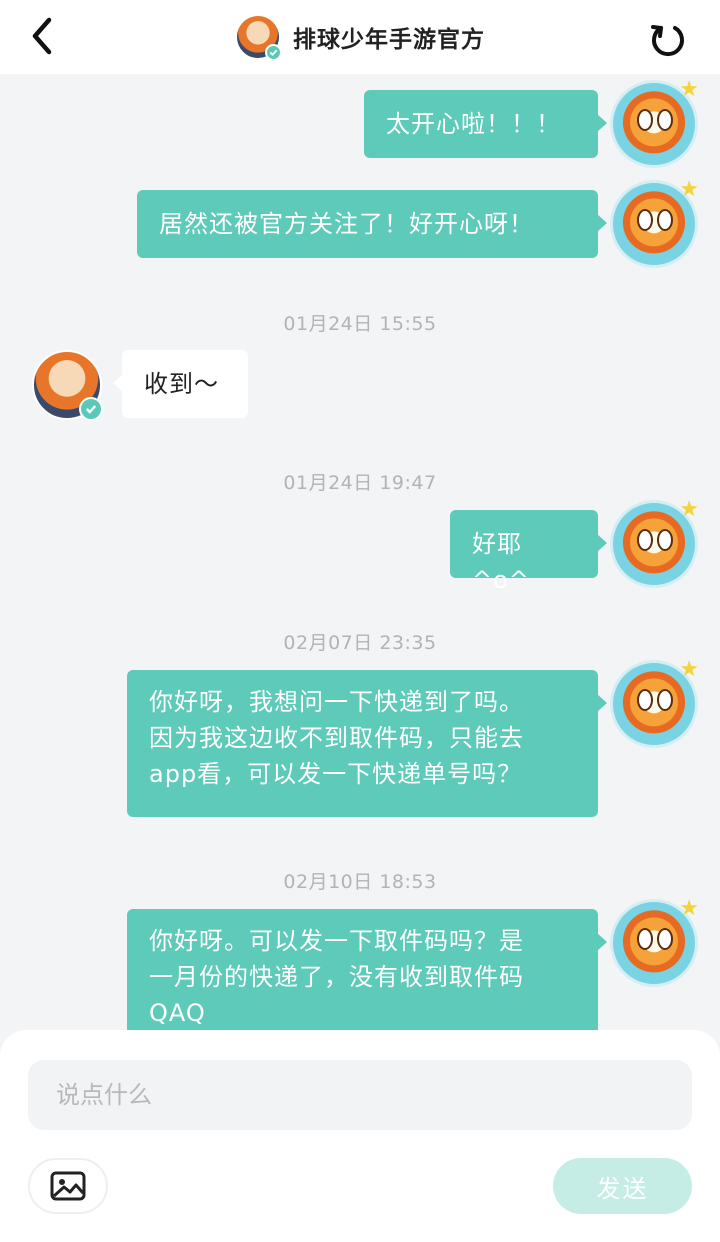  Describe the element at coordinates (501, 562) in the screenshot. I see `message-text: 好耶^o^` at that location.